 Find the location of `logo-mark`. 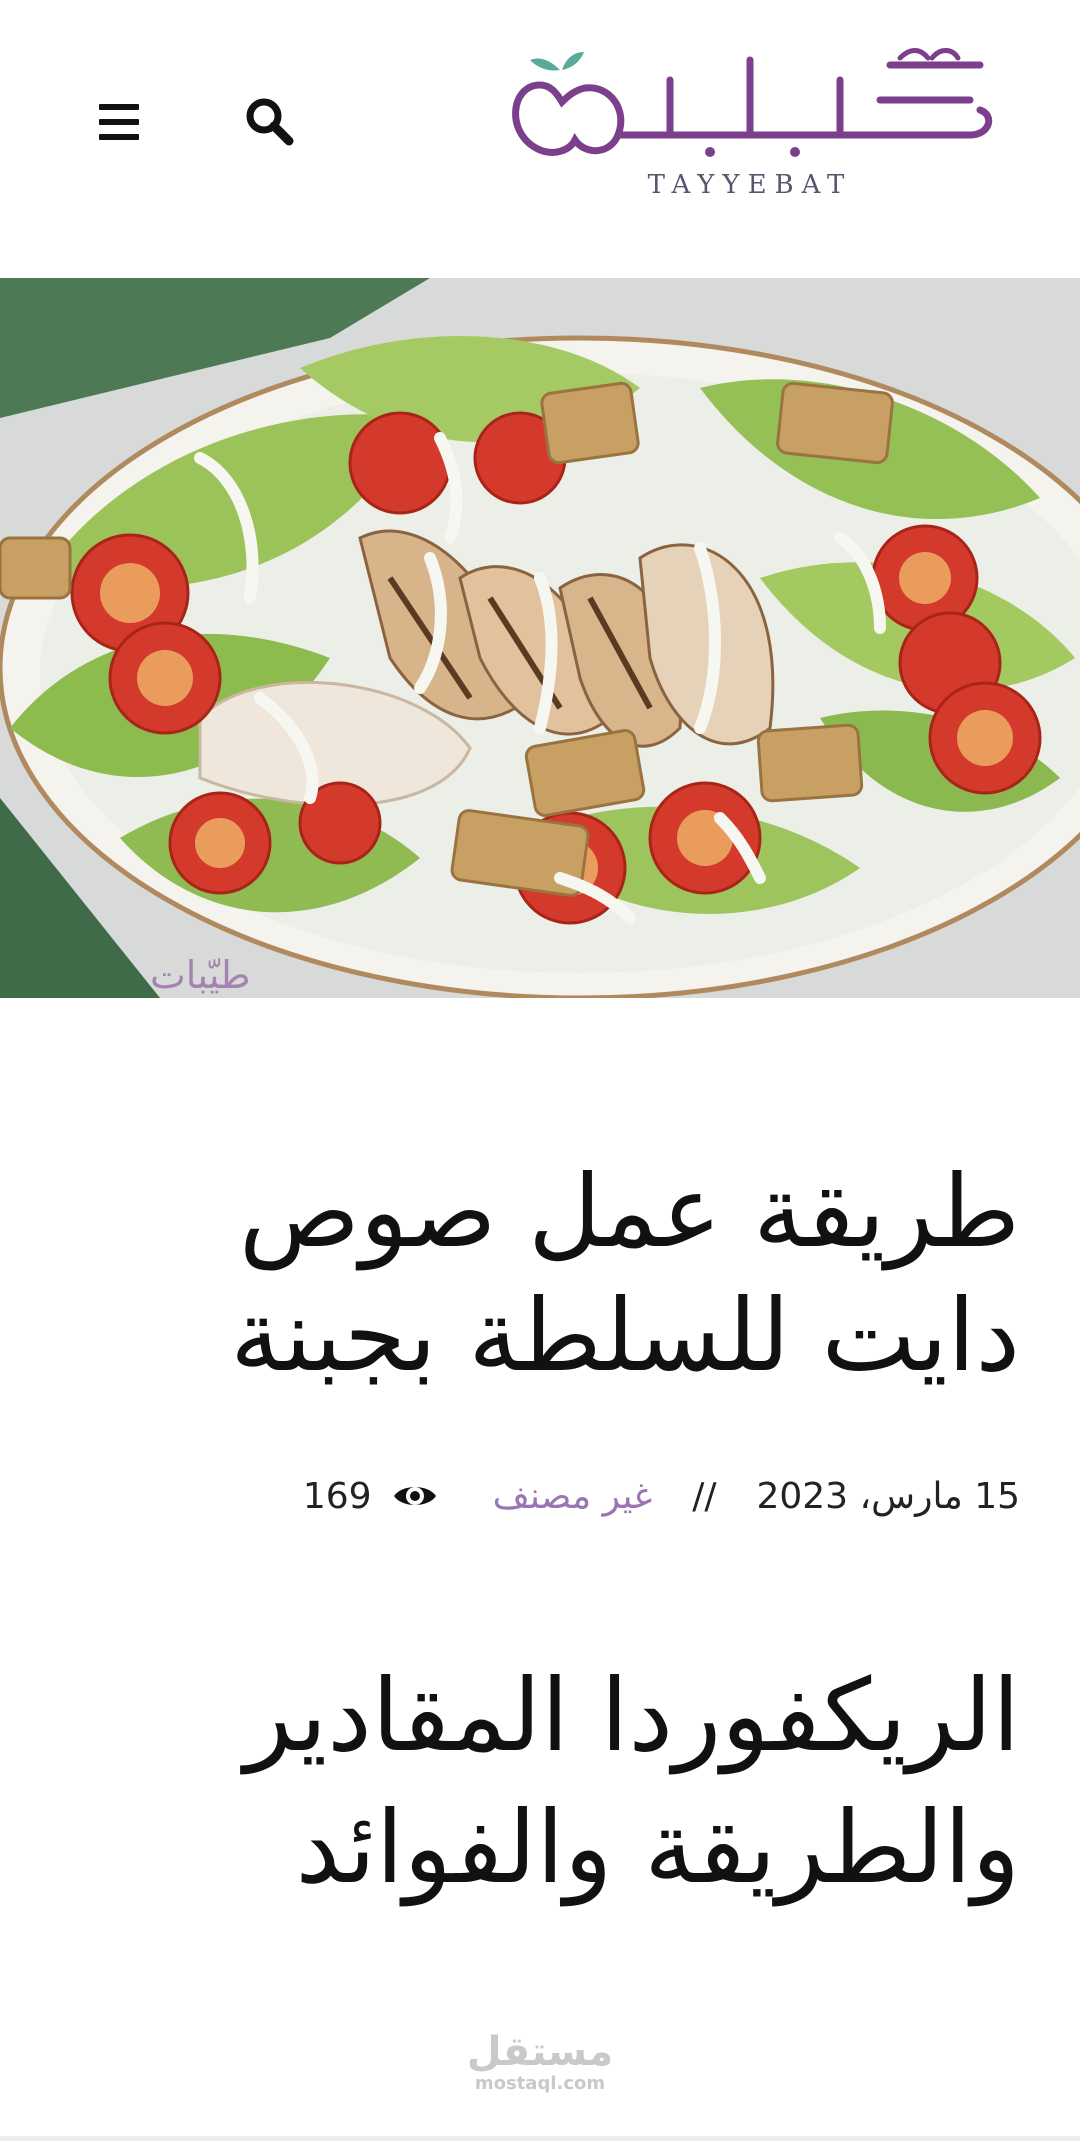

logo-mark is located at coordinates (752, 119).